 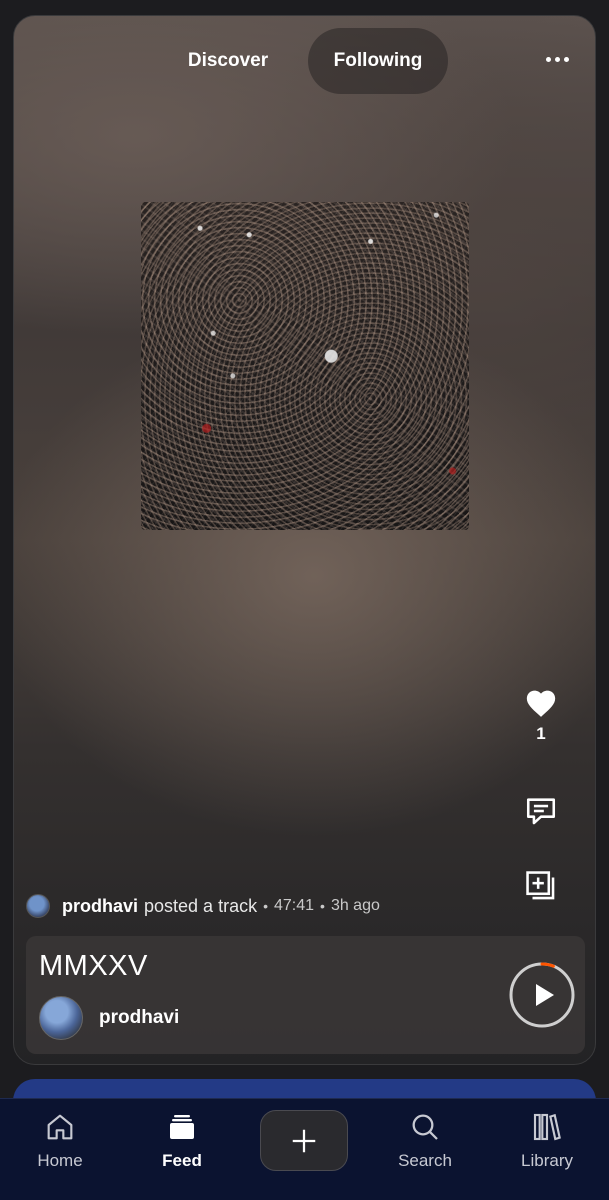 What do you see at coordinates (182, 1149) in the screenshot?
I see `nav-feed: Feed` at bounding box center [182, 1149].